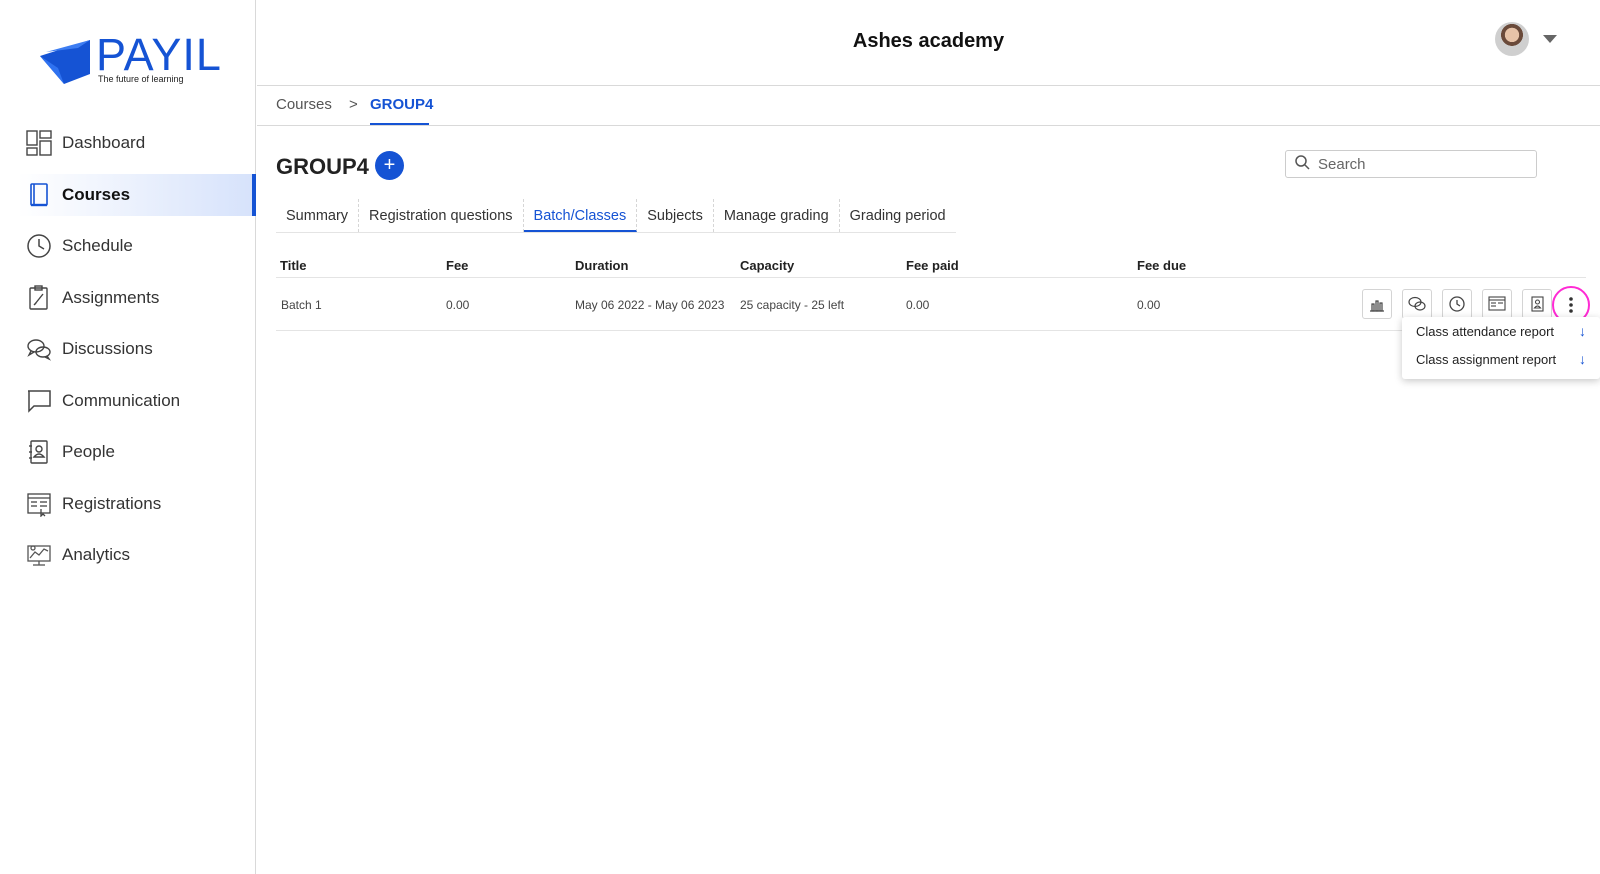  What do you see at coordinates (39, 297) in the screenshot?
I see `assignment-icon` at bounding box center [39, 297].